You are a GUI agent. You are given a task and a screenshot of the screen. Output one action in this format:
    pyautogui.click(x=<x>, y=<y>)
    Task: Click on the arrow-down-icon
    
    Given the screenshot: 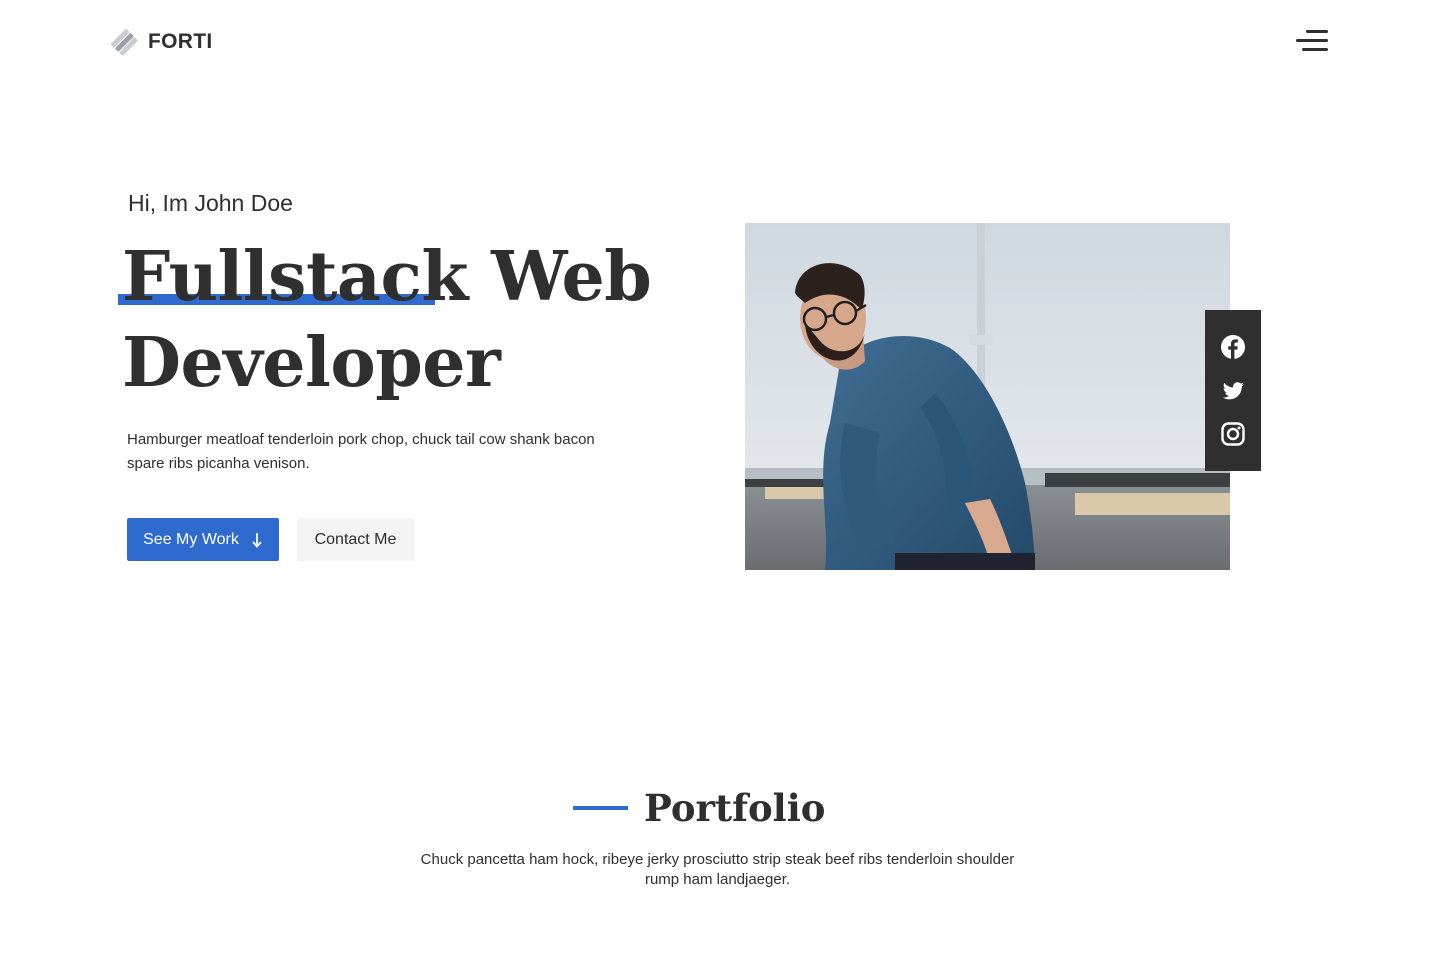 What is the action you would take?
    pyautogui.click(x=257, y=540)
    